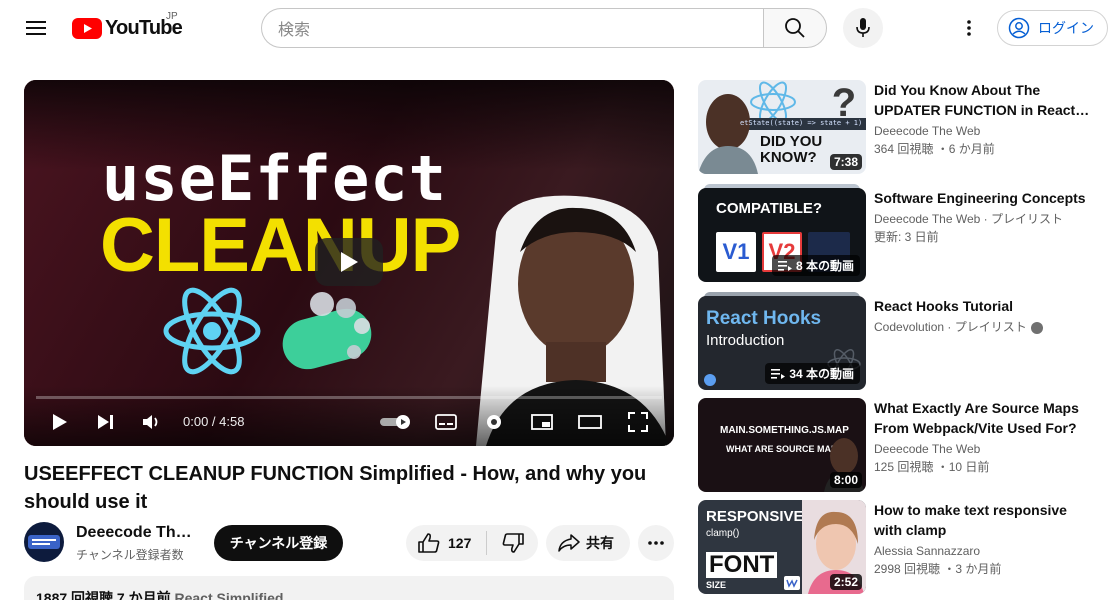 The height and width of the screenshot is (600, 1109). I want to click on settings-menu-button, so click(969, 28).